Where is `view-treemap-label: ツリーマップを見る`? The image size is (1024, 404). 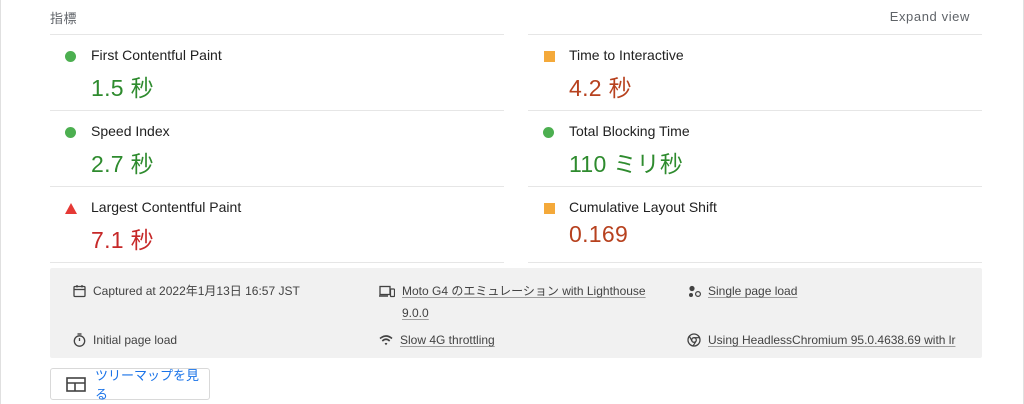
view-treemap-label: ツリーマップを見る is located at coordinates (147, 385).